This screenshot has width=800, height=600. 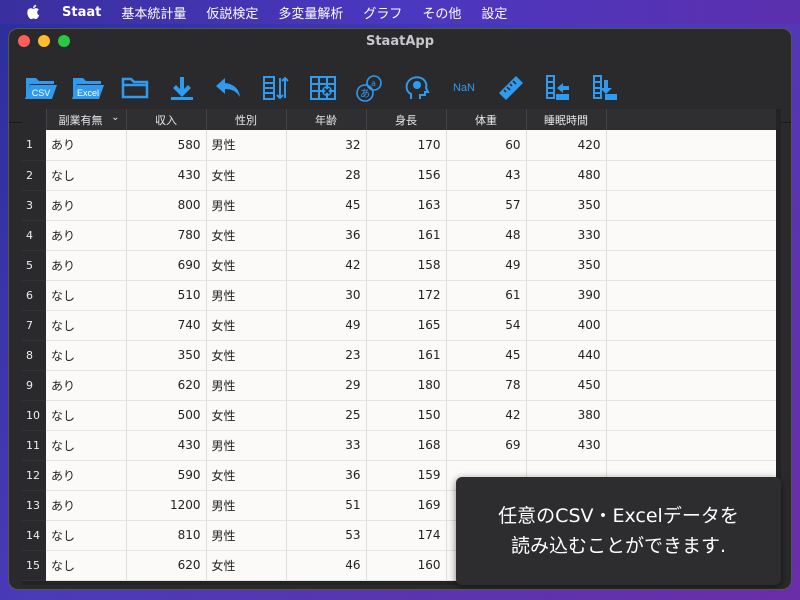 I want to click on menu-hypothesis-test: 仮説検定, so click(x=232, y=12).